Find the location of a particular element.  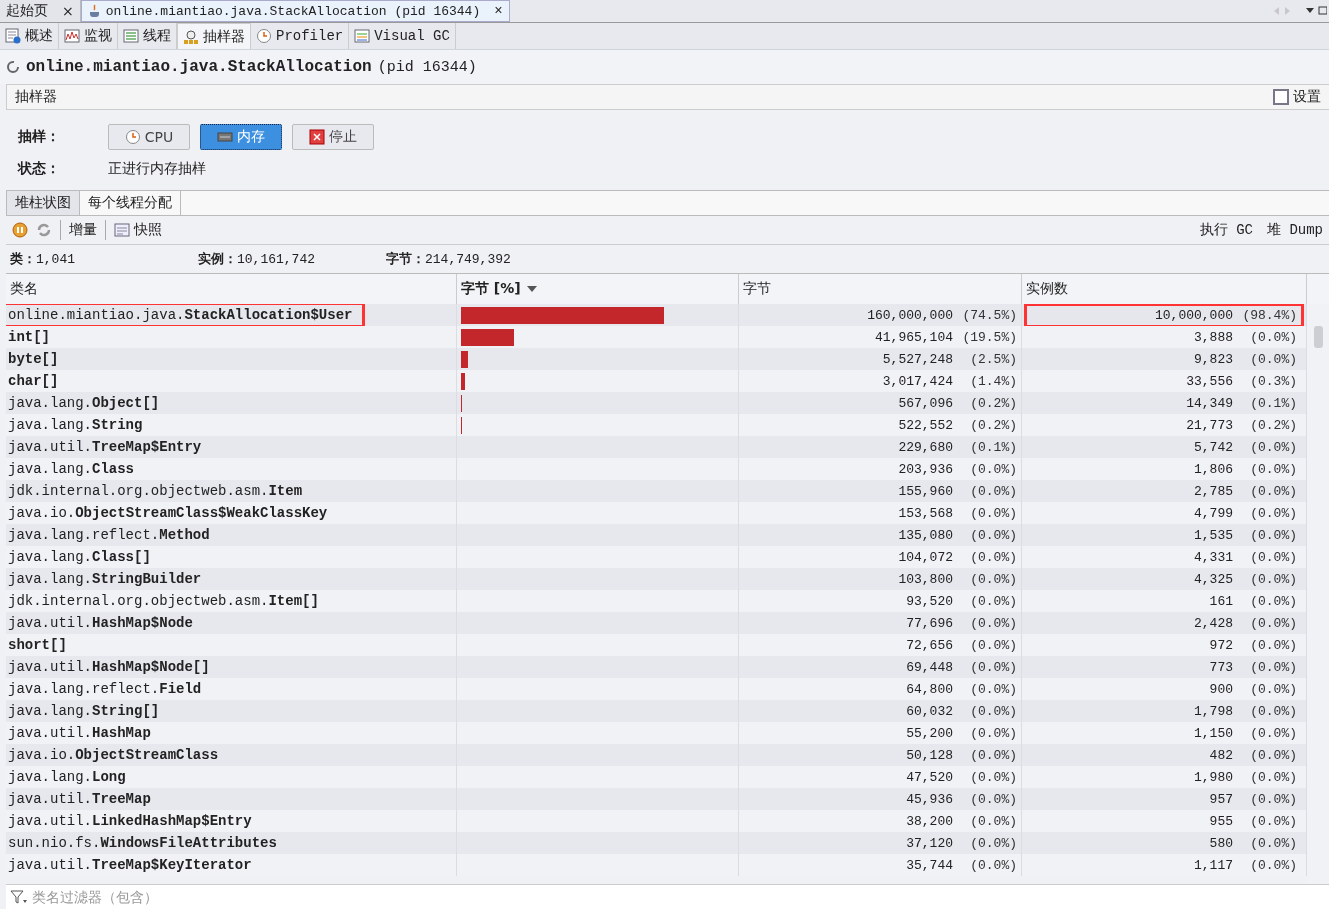

table-row: java.lang.String[] 60,032 (0.0%) 1,798 (0.0%) is located at coordinates (656, 711).